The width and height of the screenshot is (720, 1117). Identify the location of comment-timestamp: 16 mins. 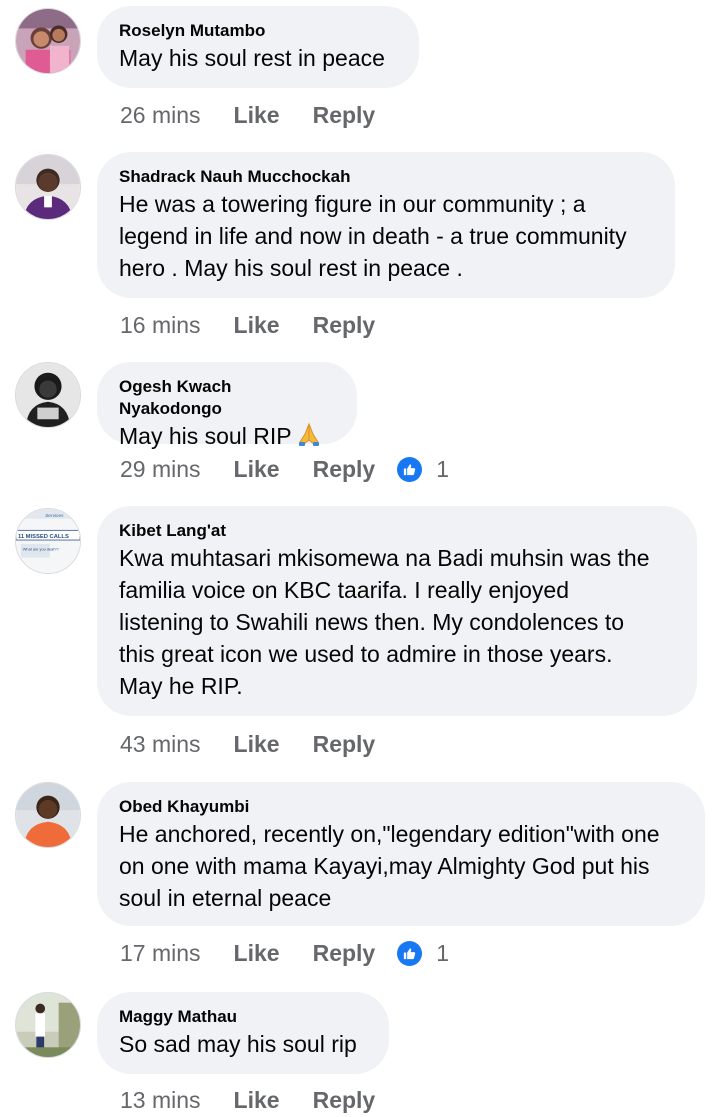
(160, 325).